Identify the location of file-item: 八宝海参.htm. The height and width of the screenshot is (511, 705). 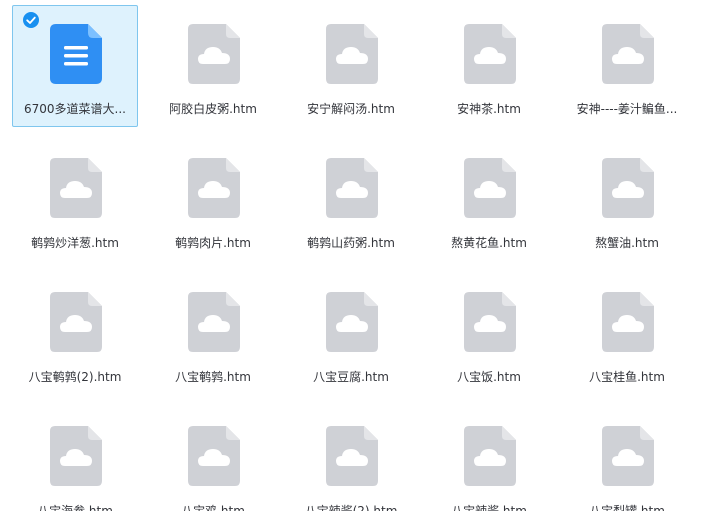
(75, 459).